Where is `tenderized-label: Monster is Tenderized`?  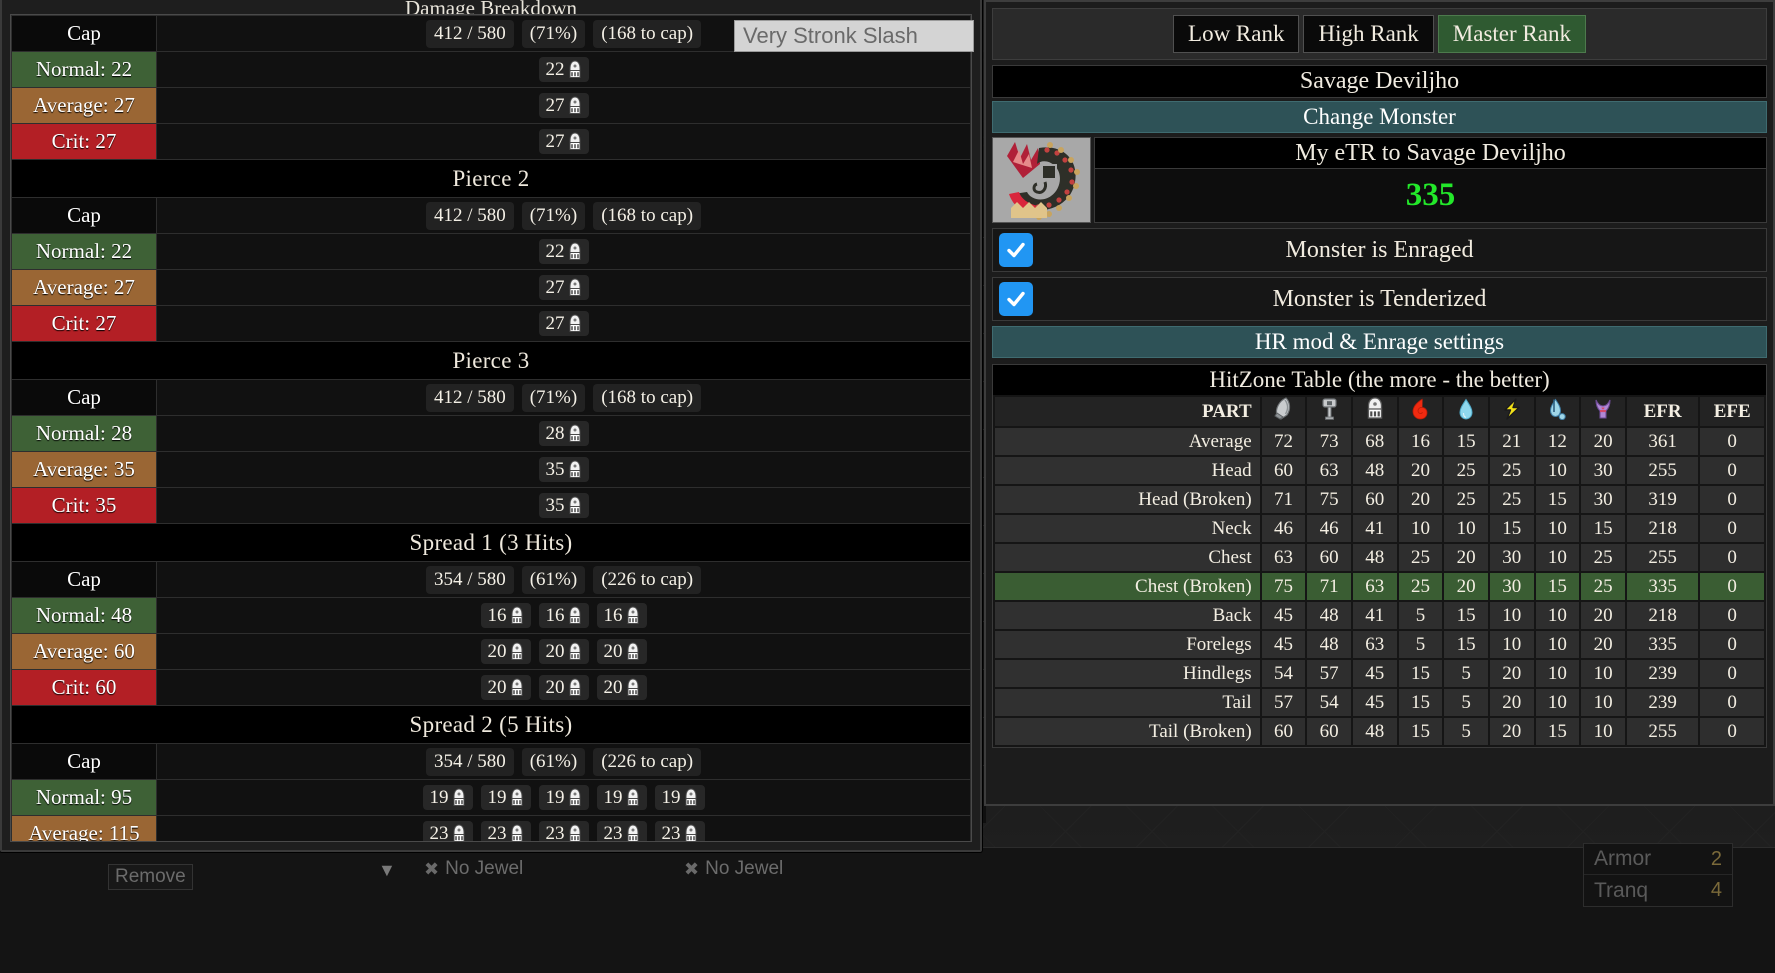
tenderized-label: Monster is Tenderized is located at coordinates (1379, 298).